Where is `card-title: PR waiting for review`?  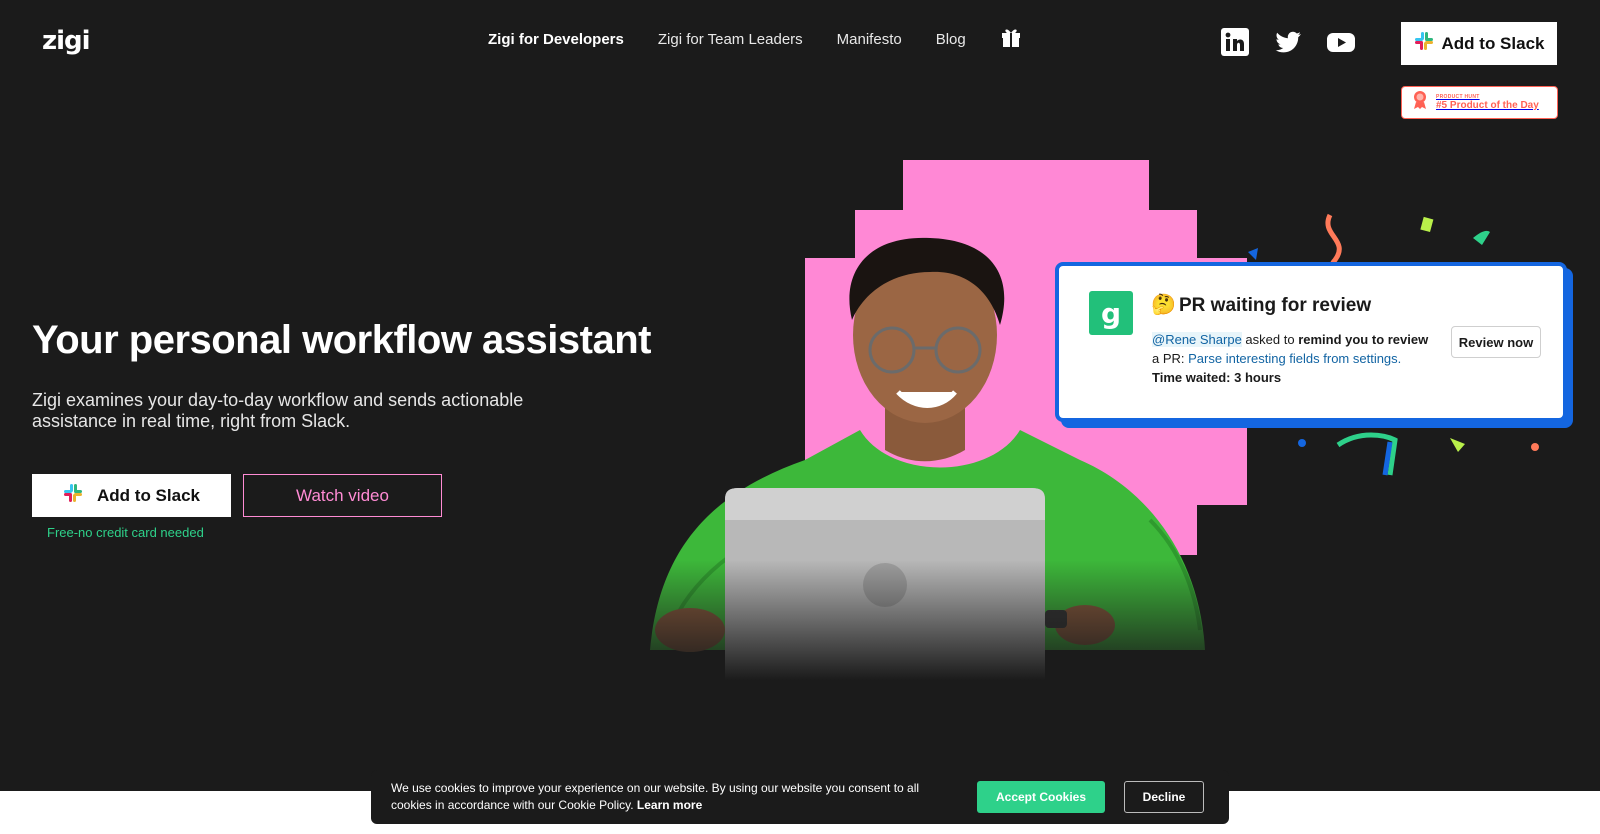 card-title: PR waiting for review is located at coordinates (1275, 305).